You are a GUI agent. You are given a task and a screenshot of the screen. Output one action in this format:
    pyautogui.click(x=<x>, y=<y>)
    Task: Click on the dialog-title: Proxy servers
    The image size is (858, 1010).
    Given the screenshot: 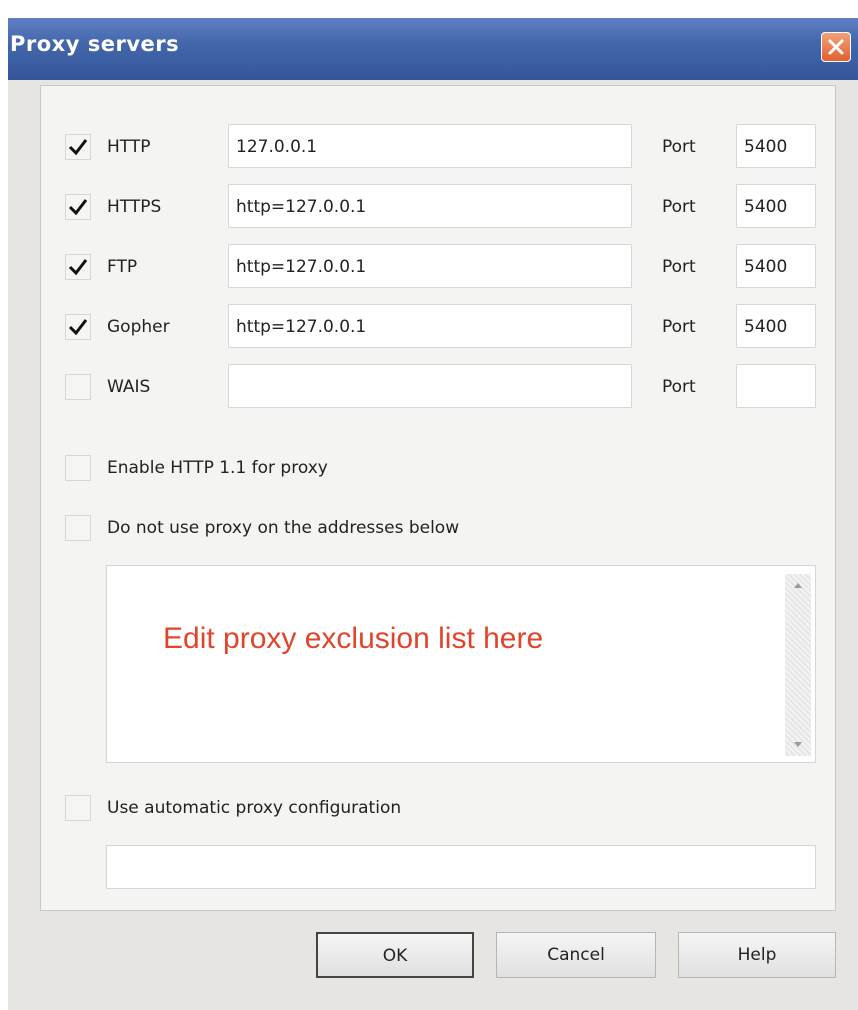 What is the action you would take?
    pyautogui.click(x=95, y=44)
    